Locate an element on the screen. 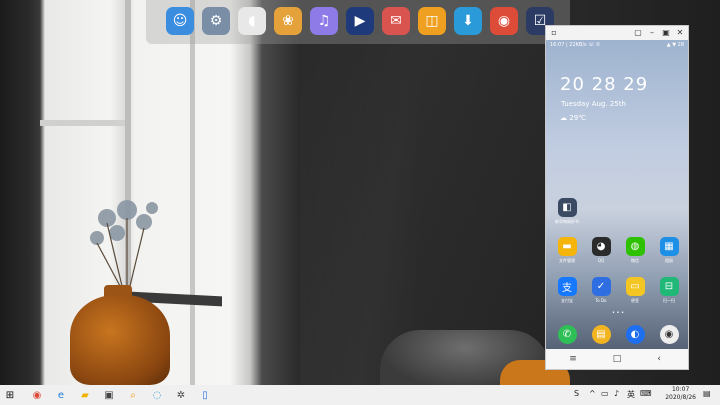  input-method-icon: 英 is located at coordinates (631, 394).